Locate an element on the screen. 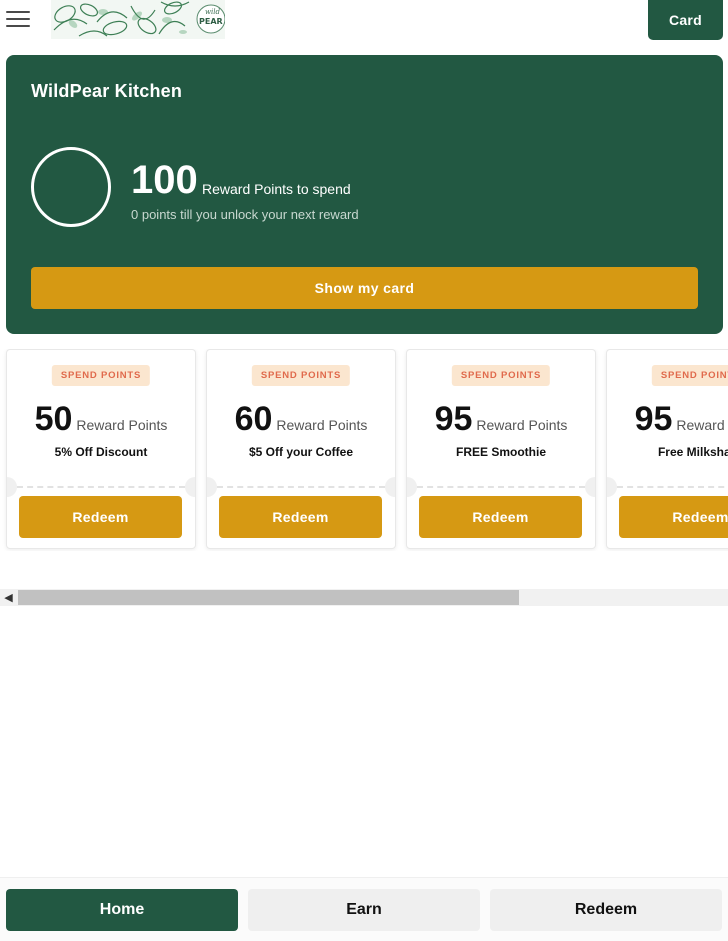  horizontal-scrollbar: ◀ is located at coordinates (364, 597).